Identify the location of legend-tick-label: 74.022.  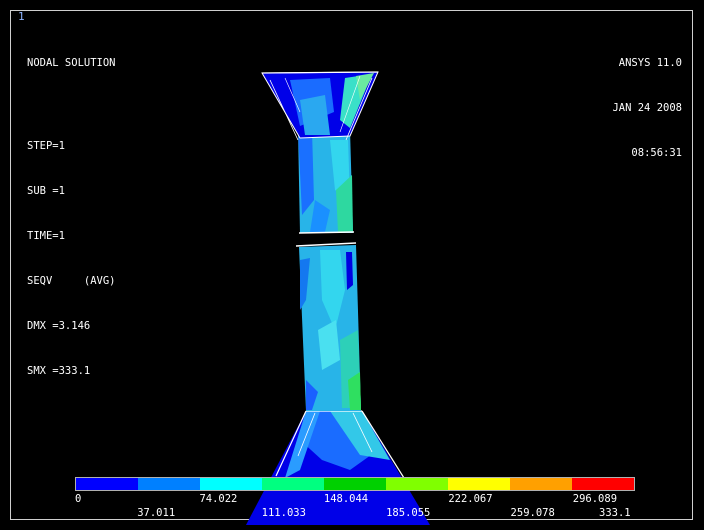
(218, 499).